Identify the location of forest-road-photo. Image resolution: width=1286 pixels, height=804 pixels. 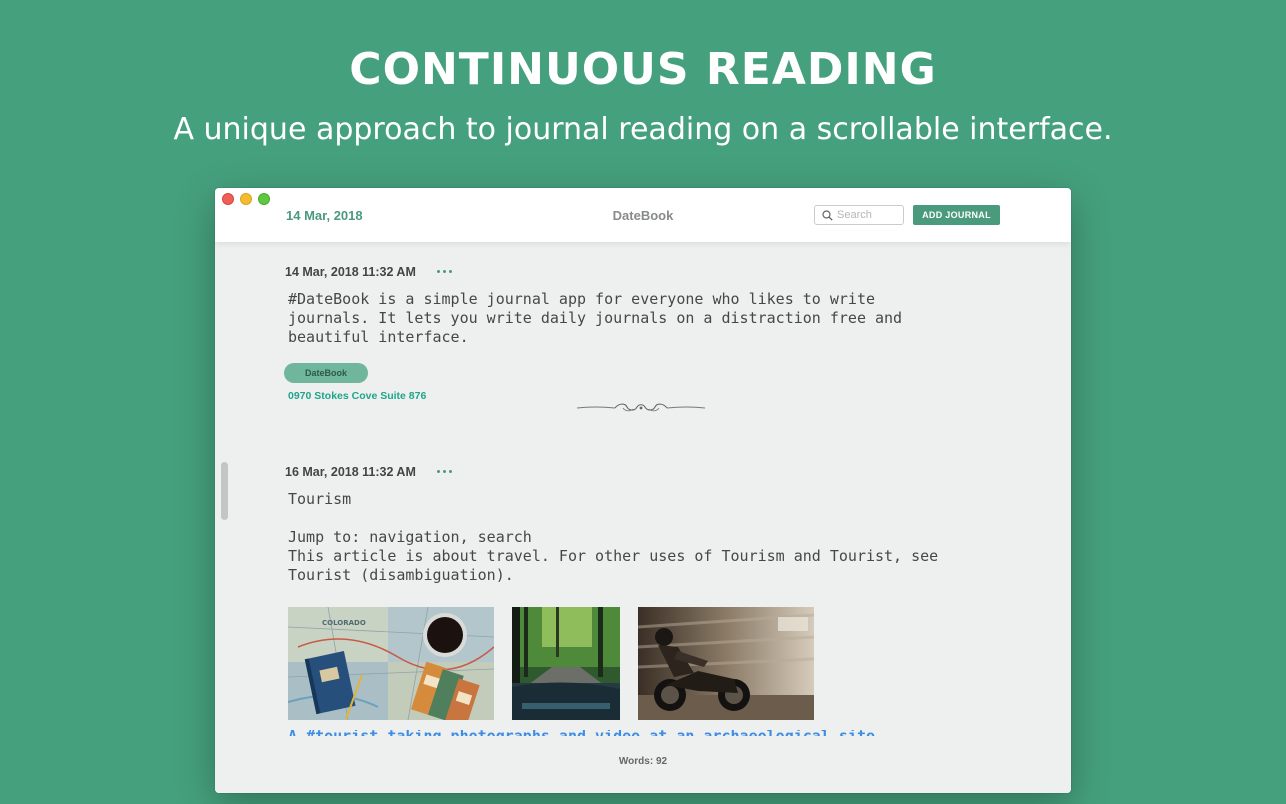
(566, 663).